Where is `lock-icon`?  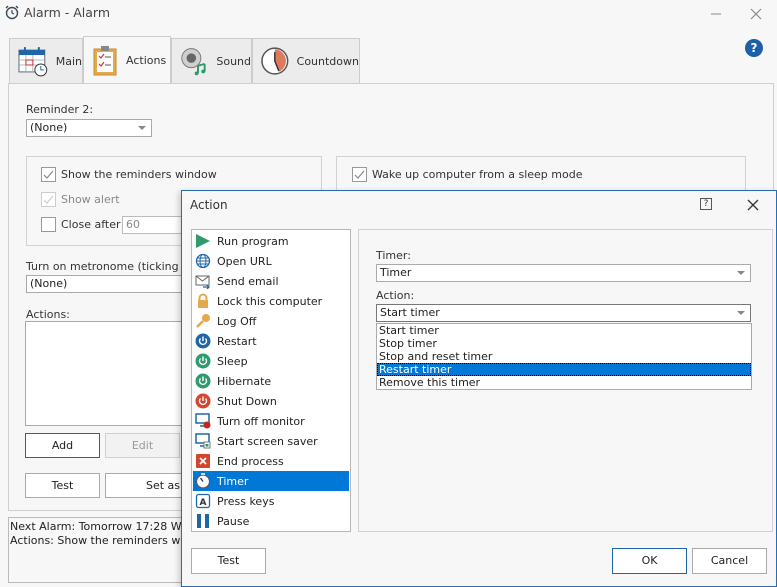
lock-icon is located at coordinates (203, 301).